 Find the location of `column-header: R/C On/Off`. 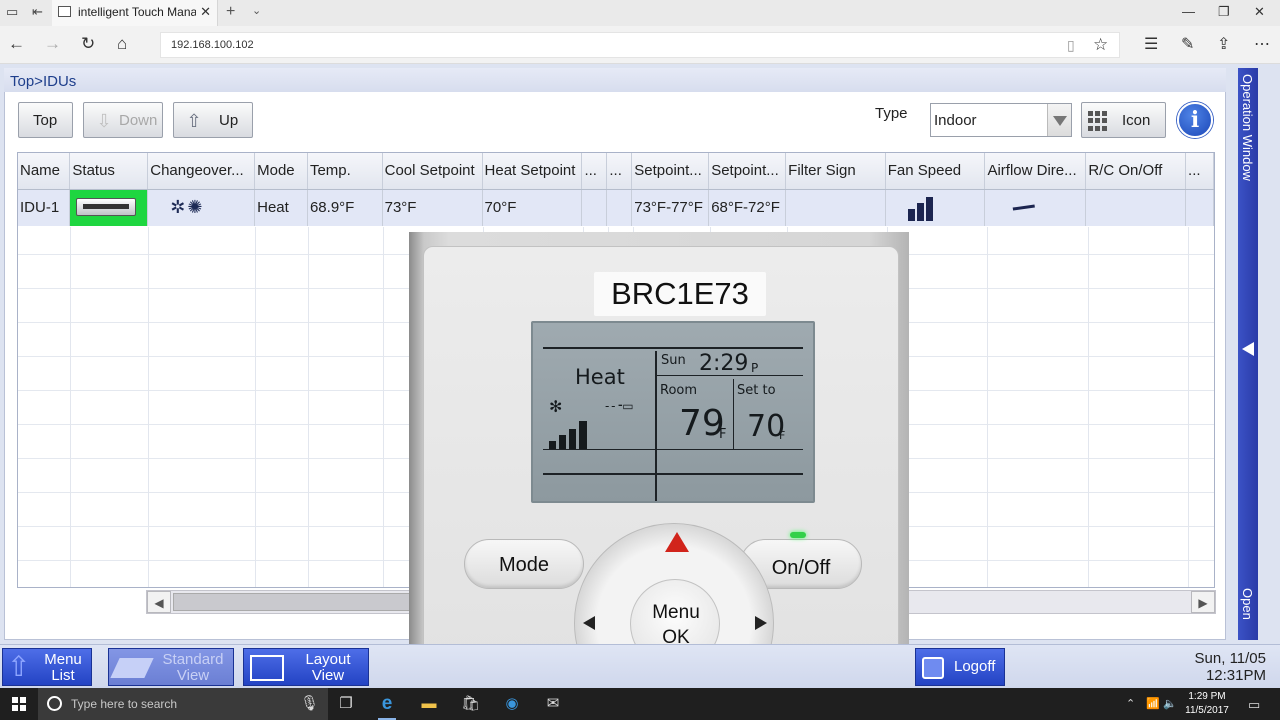

column-header: R/C On/Off is located at coordinates (1136, 171).